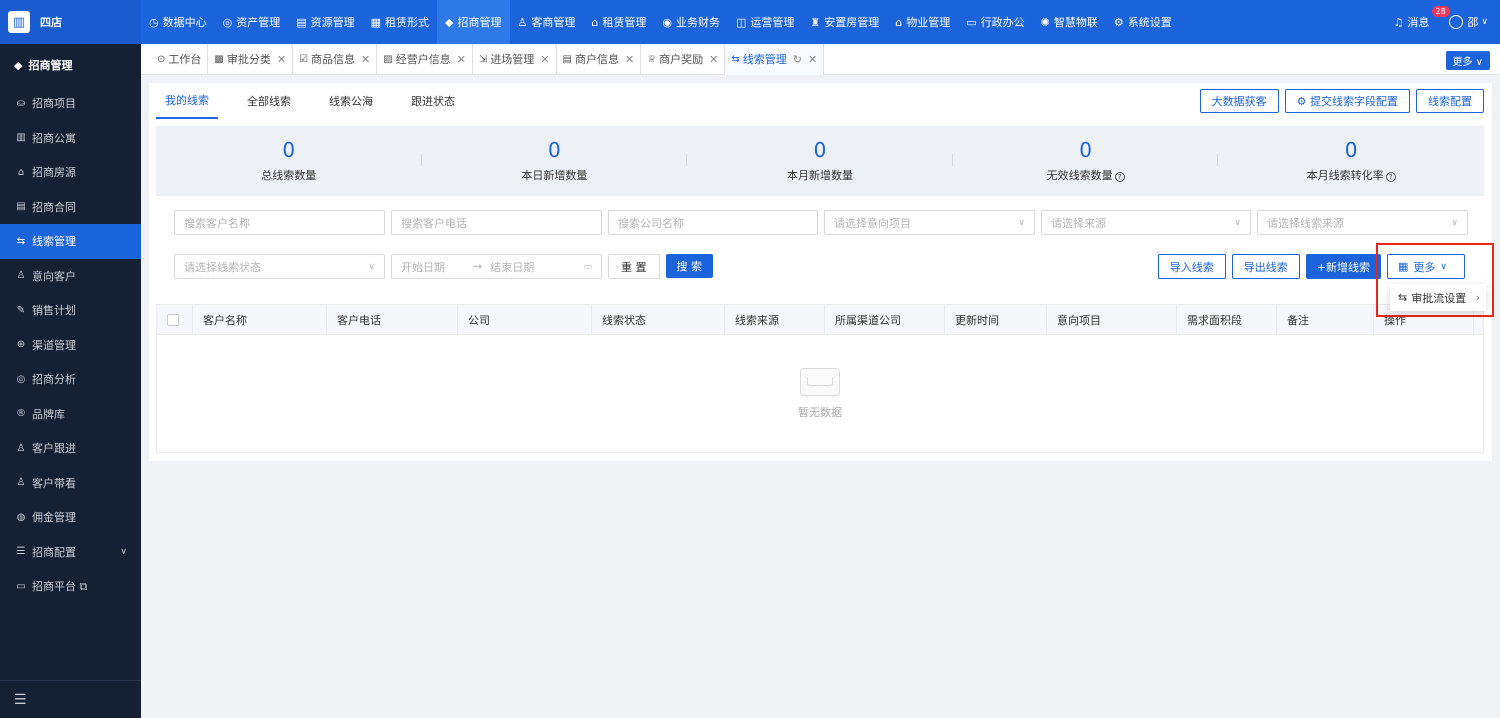 This screenshot has height=718, width=1500. I want to click on sidebar-item: ▥ 招商公寓, so click(70, 138).